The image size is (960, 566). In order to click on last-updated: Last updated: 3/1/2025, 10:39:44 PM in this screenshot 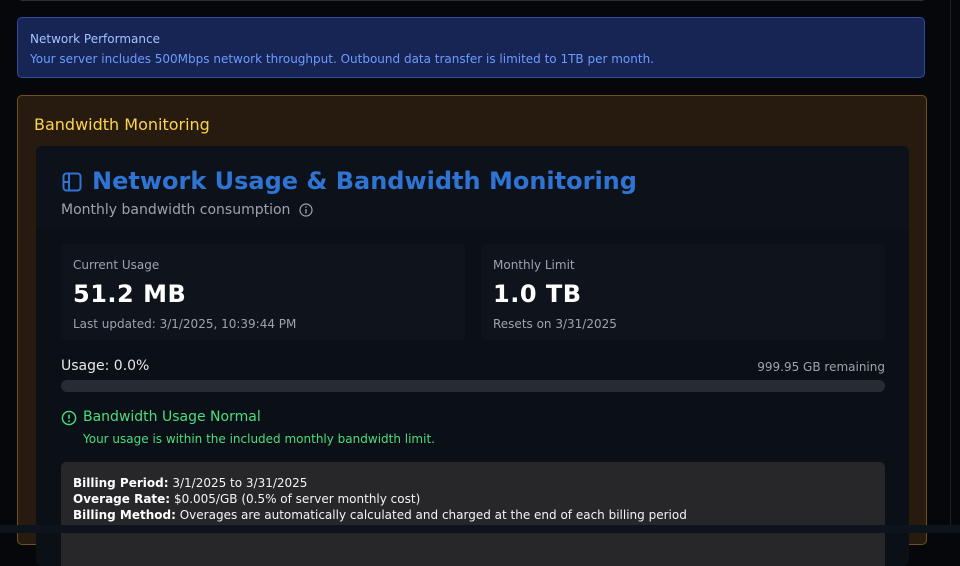, I will do `click(185, 324)`.